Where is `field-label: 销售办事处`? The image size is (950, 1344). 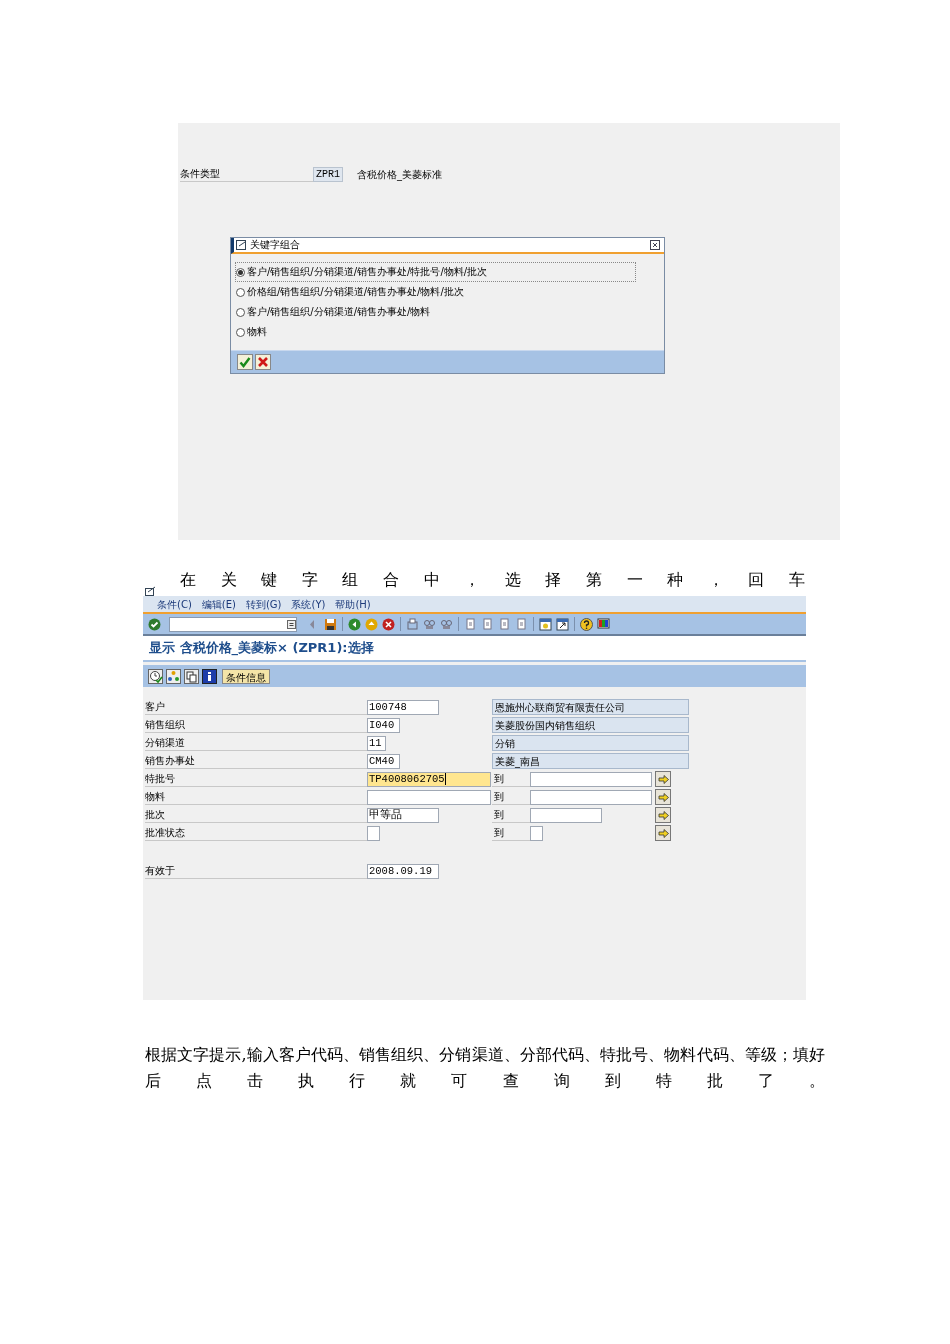
field-label: 销售办事处 is located at coordinates (256, 761).